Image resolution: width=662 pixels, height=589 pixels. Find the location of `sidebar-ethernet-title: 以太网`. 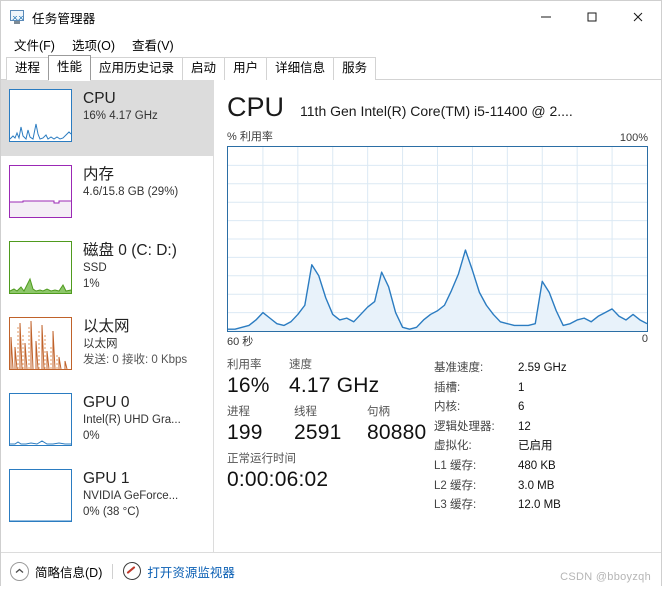

sidebar-ethernet-title: 以太网 is located at coordinates (106, 326).